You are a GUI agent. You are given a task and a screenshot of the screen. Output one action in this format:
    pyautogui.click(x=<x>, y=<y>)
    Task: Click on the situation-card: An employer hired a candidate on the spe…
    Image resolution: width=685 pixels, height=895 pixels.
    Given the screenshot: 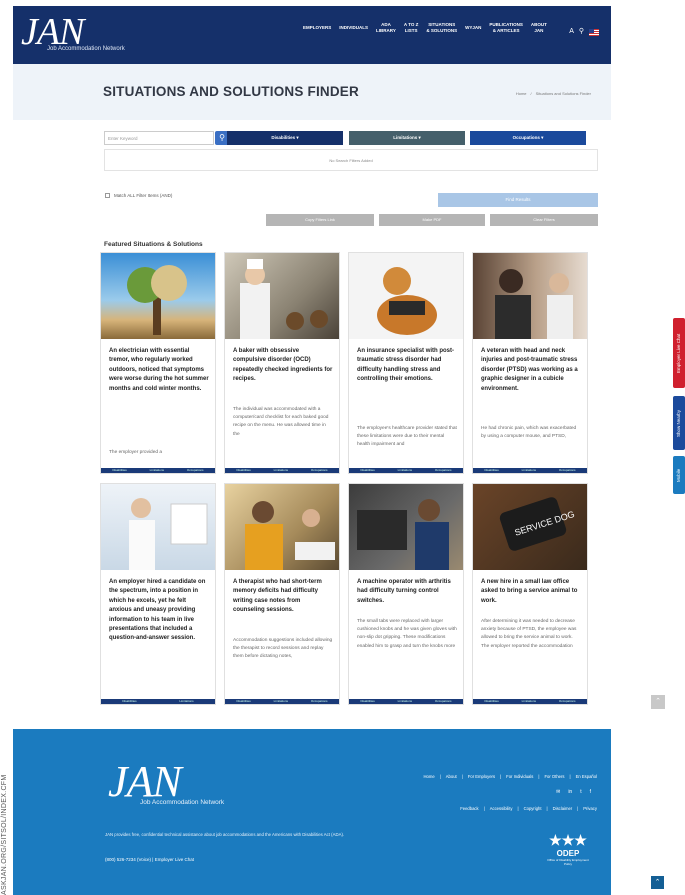 What is the action you would take?
    pyautogui.click(x=158, y=594)
    